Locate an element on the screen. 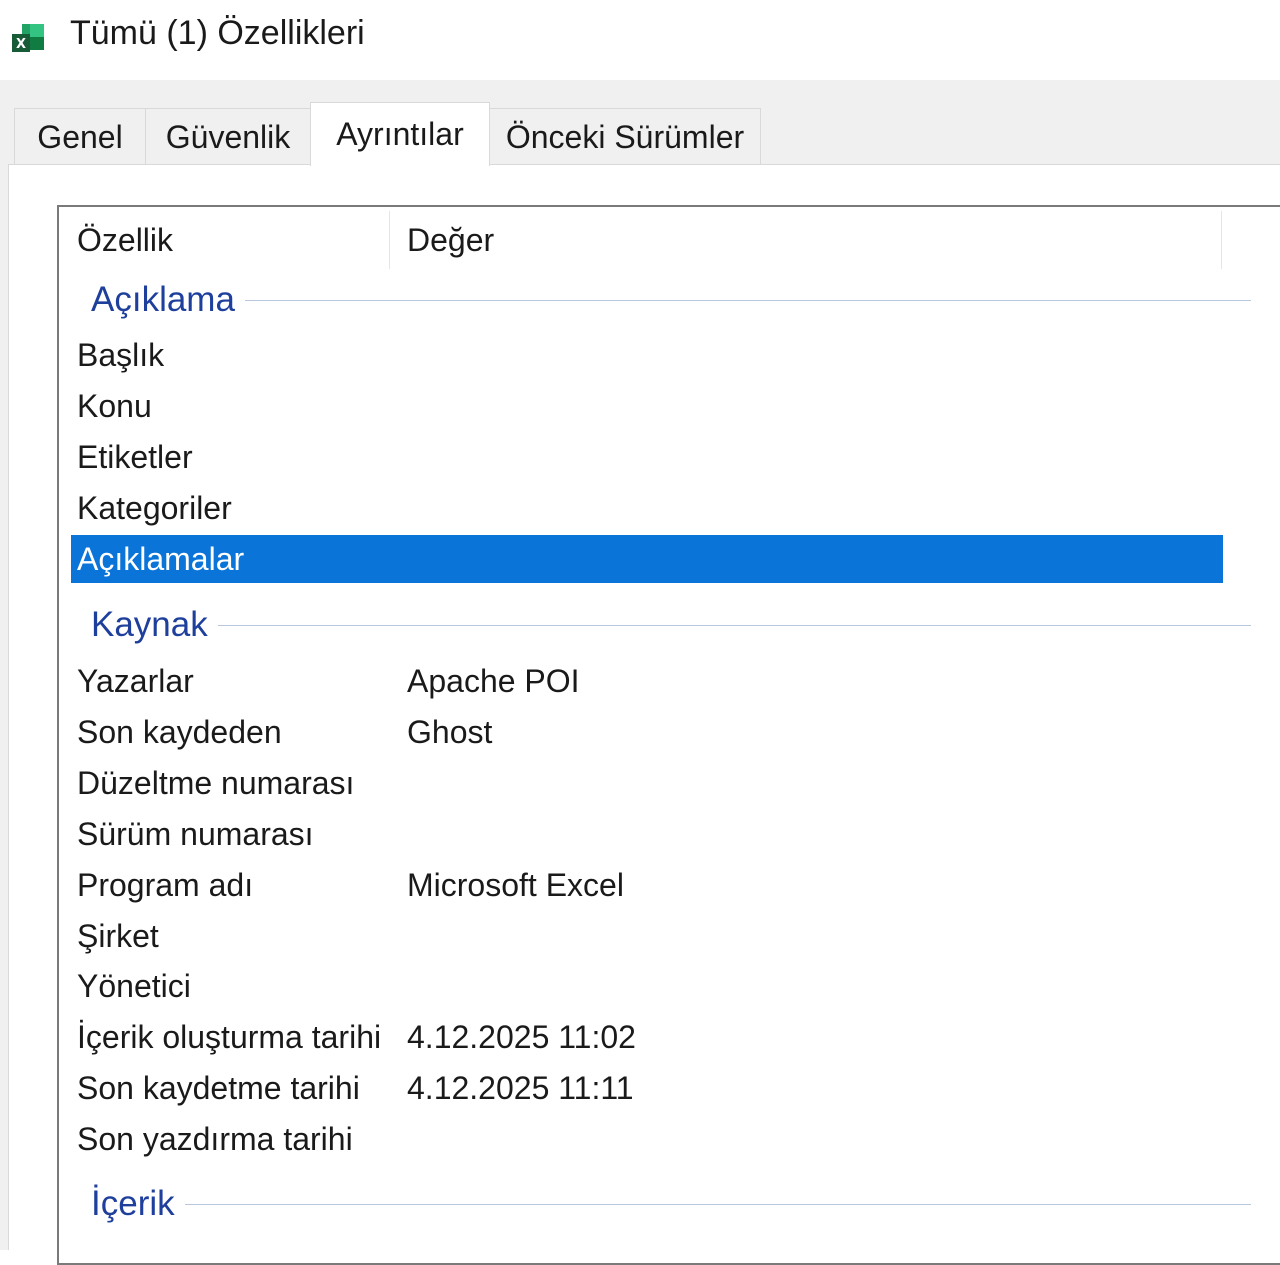 The height and width of the screenshot is (1265, 1280). property-value: 4.12.2025 11:11 is located at coordinates (520, 1088).